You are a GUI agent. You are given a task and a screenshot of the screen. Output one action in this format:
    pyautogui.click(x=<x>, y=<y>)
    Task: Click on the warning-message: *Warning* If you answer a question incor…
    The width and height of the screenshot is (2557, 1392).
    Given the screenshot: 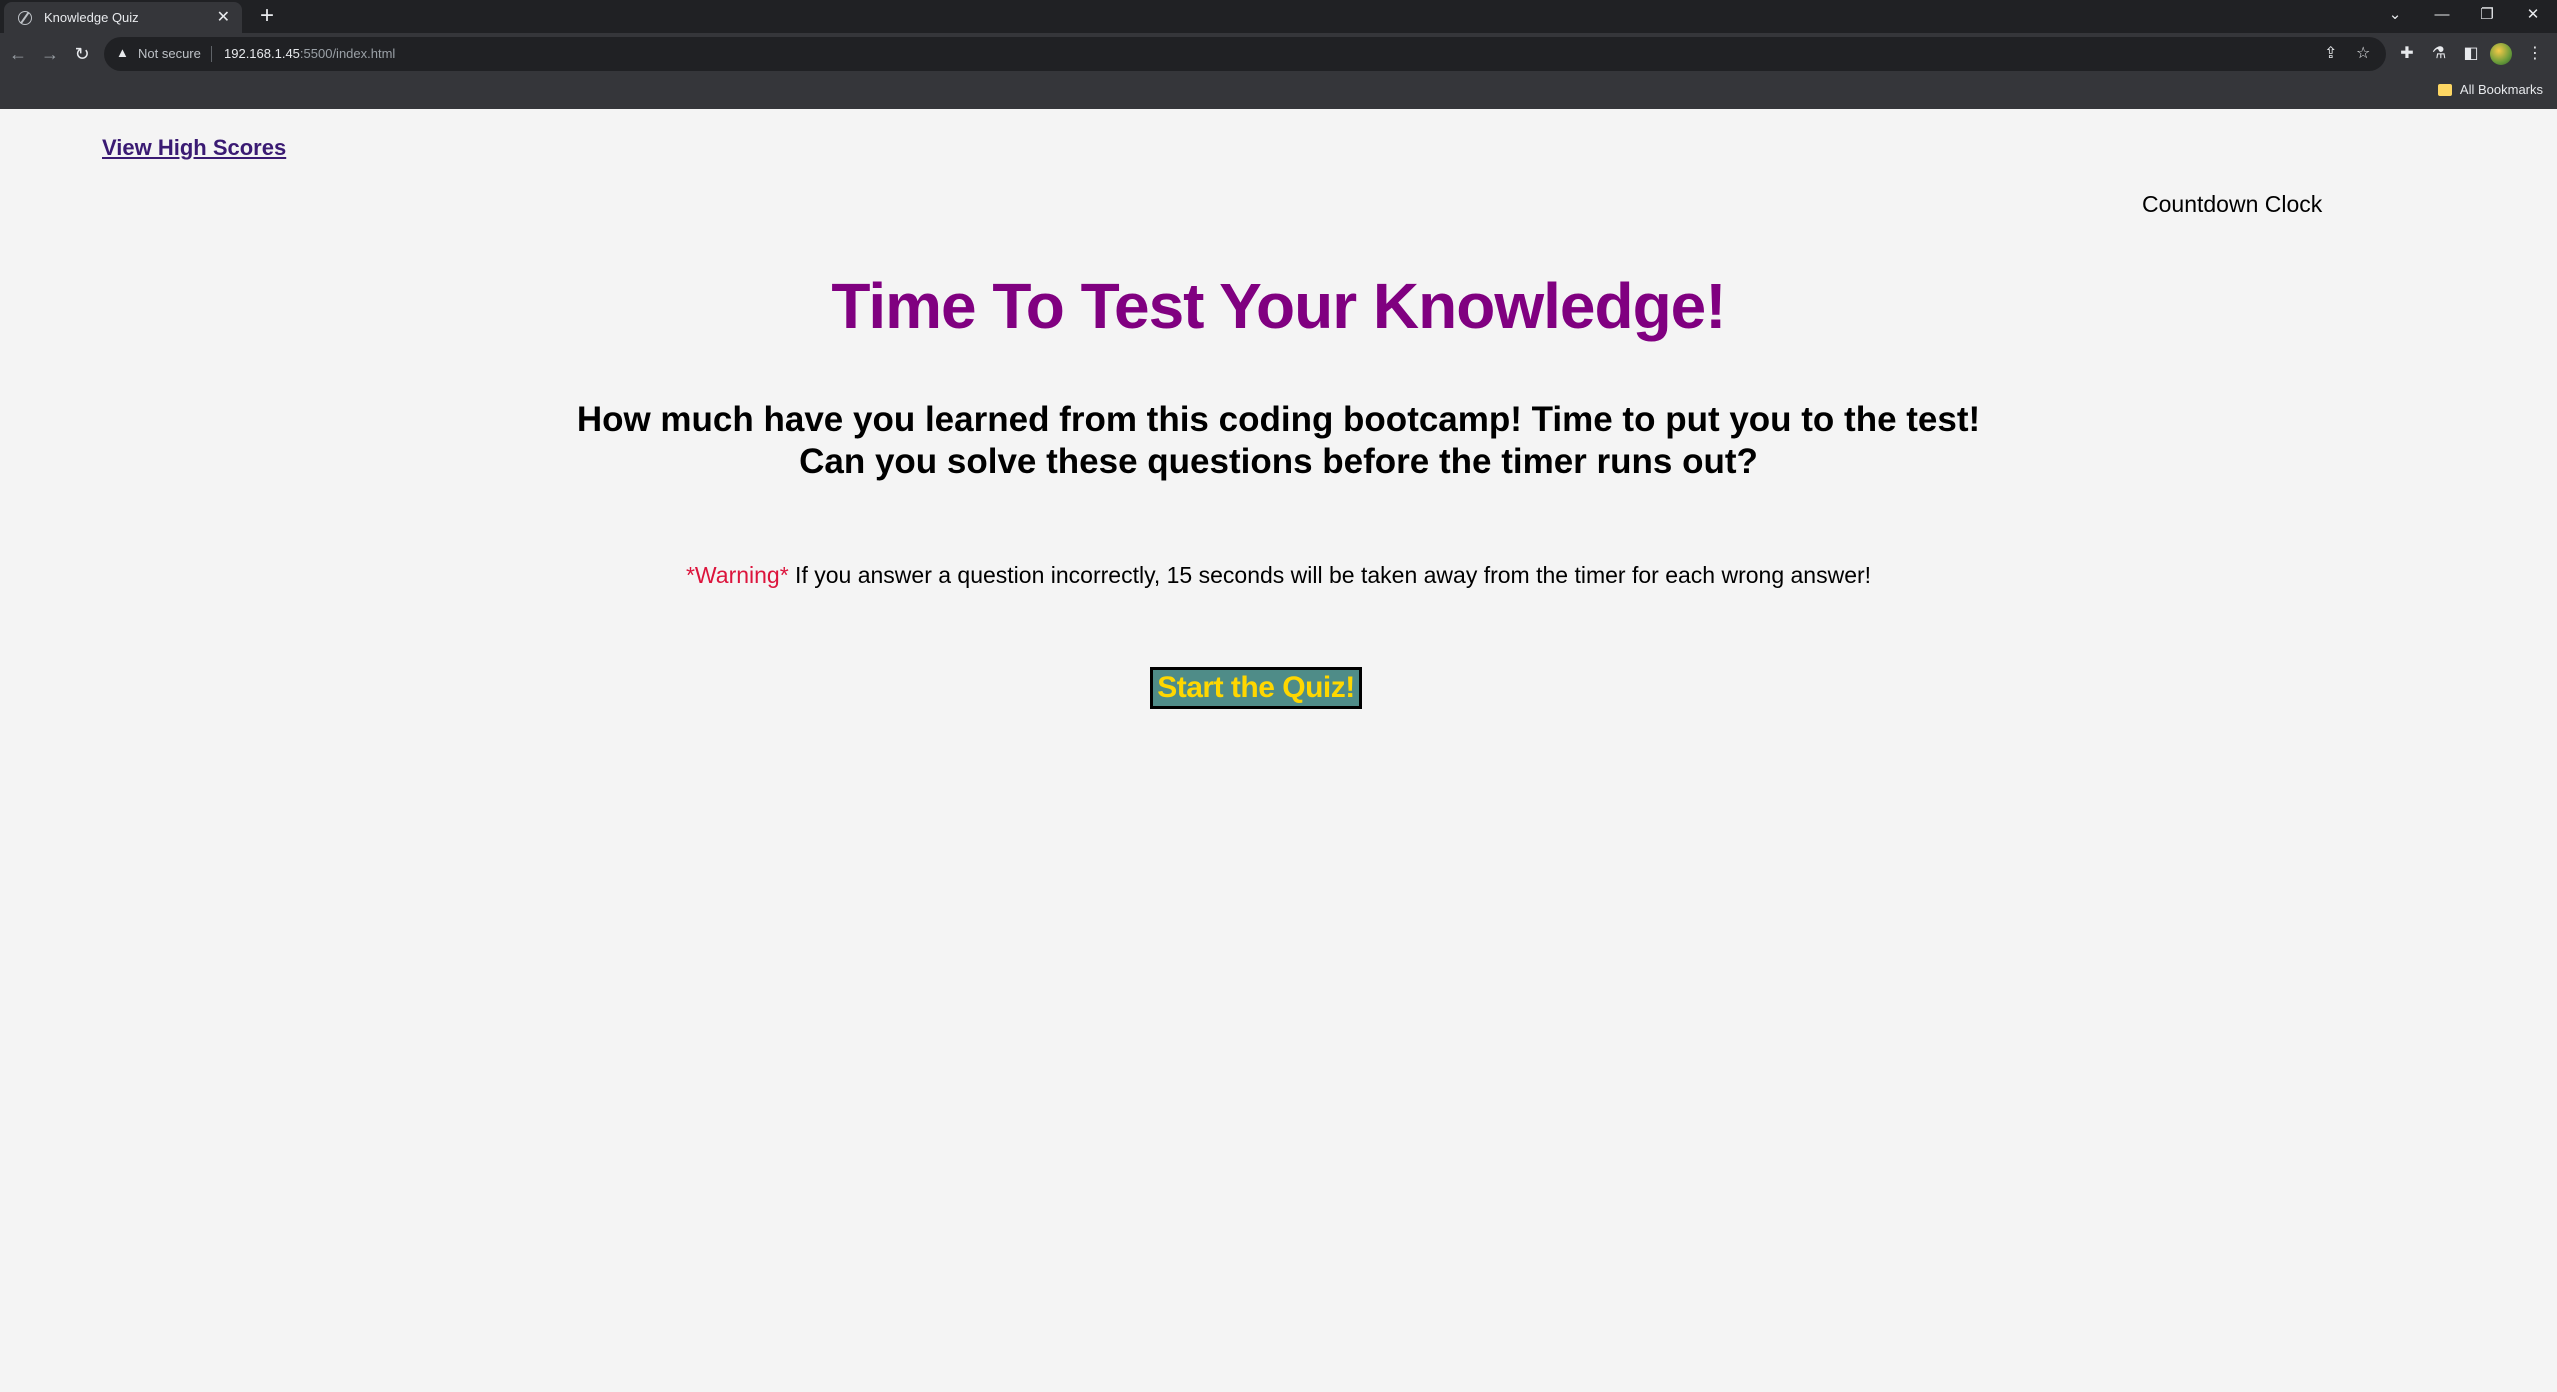 What is the action you would take?
    pyautogui.click(x=1278, y=575)
    